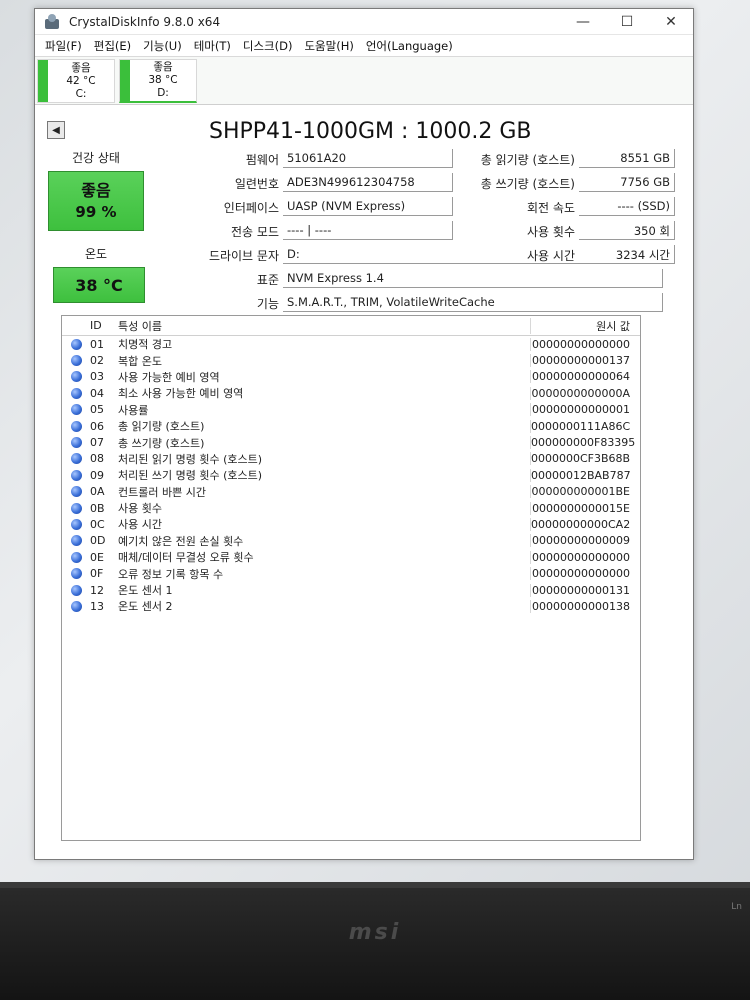 This screenshot has width=750, height=1000. I want to click on serial-value: ADE3N499612304758, so click(368, 182).